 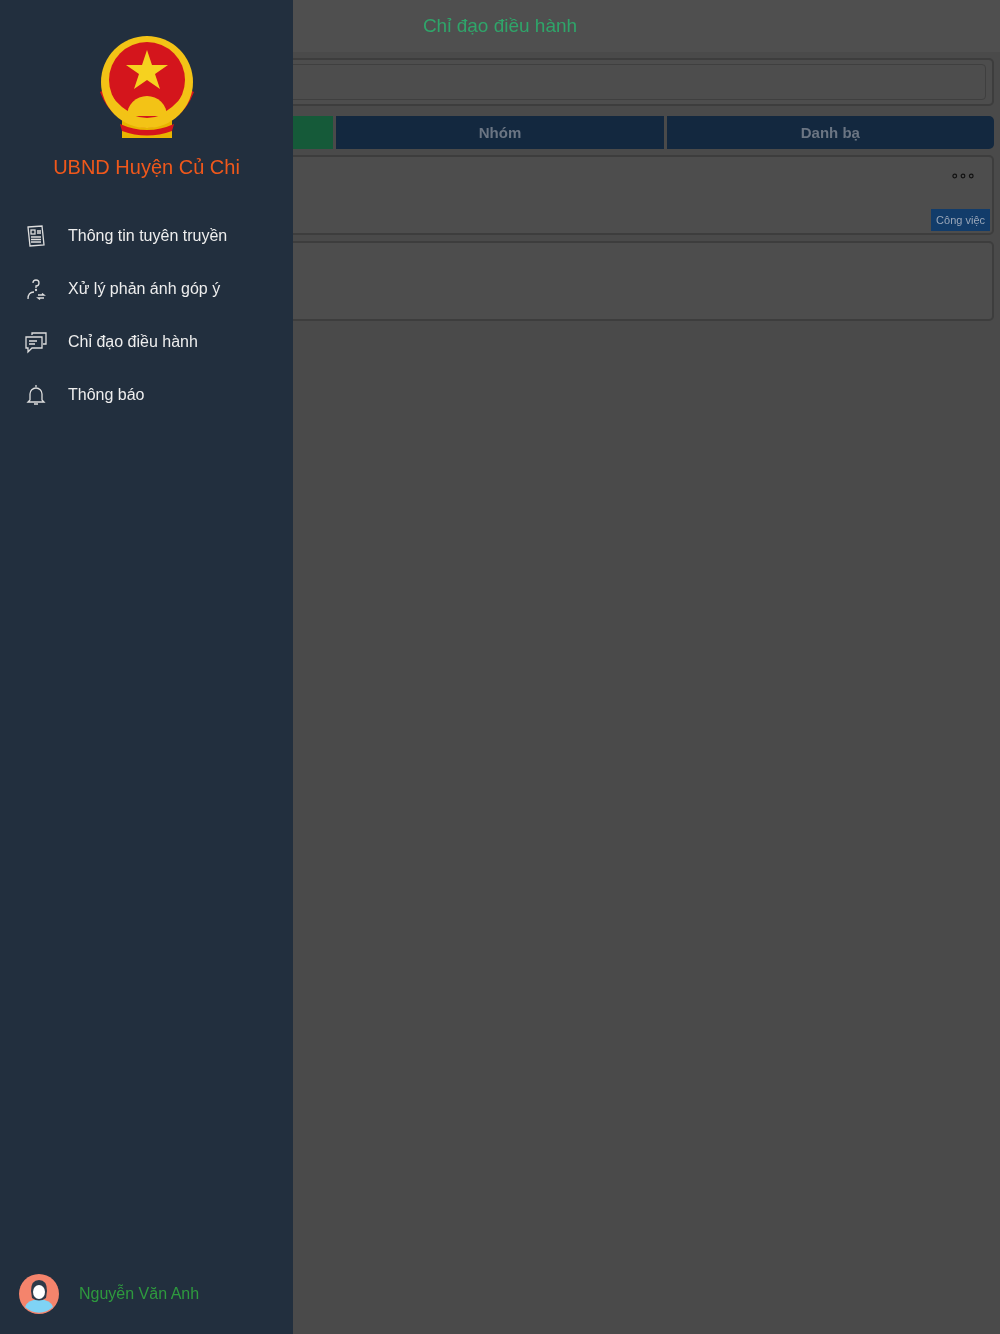 What do you see at coordinates (36, 394) in the screenshot?
I see `bell-icon` at bounding box center [36, 394].